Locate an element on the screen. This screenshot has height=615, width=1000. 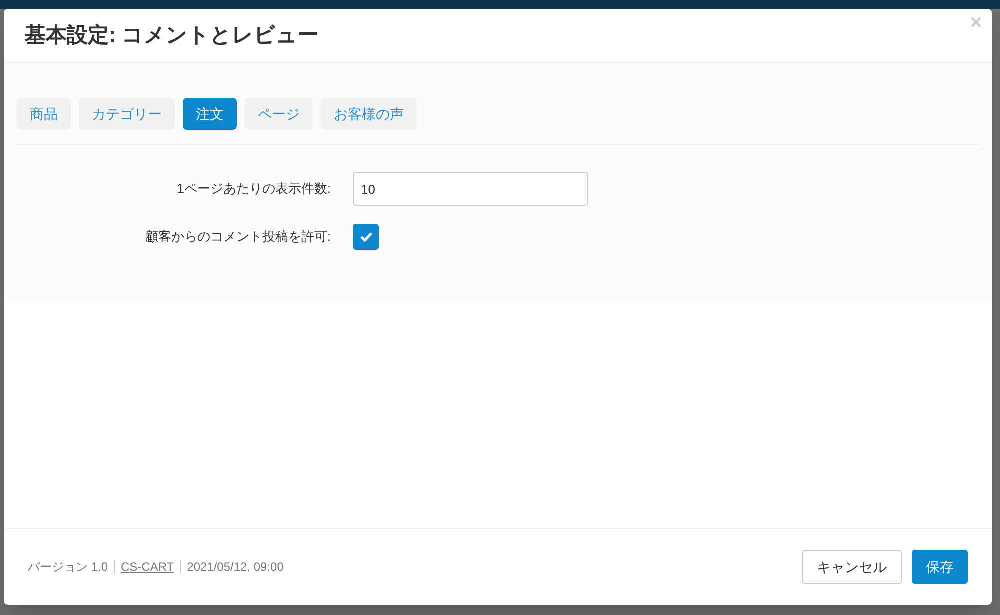
tab: 注文 is located at coordinates (210, 114).